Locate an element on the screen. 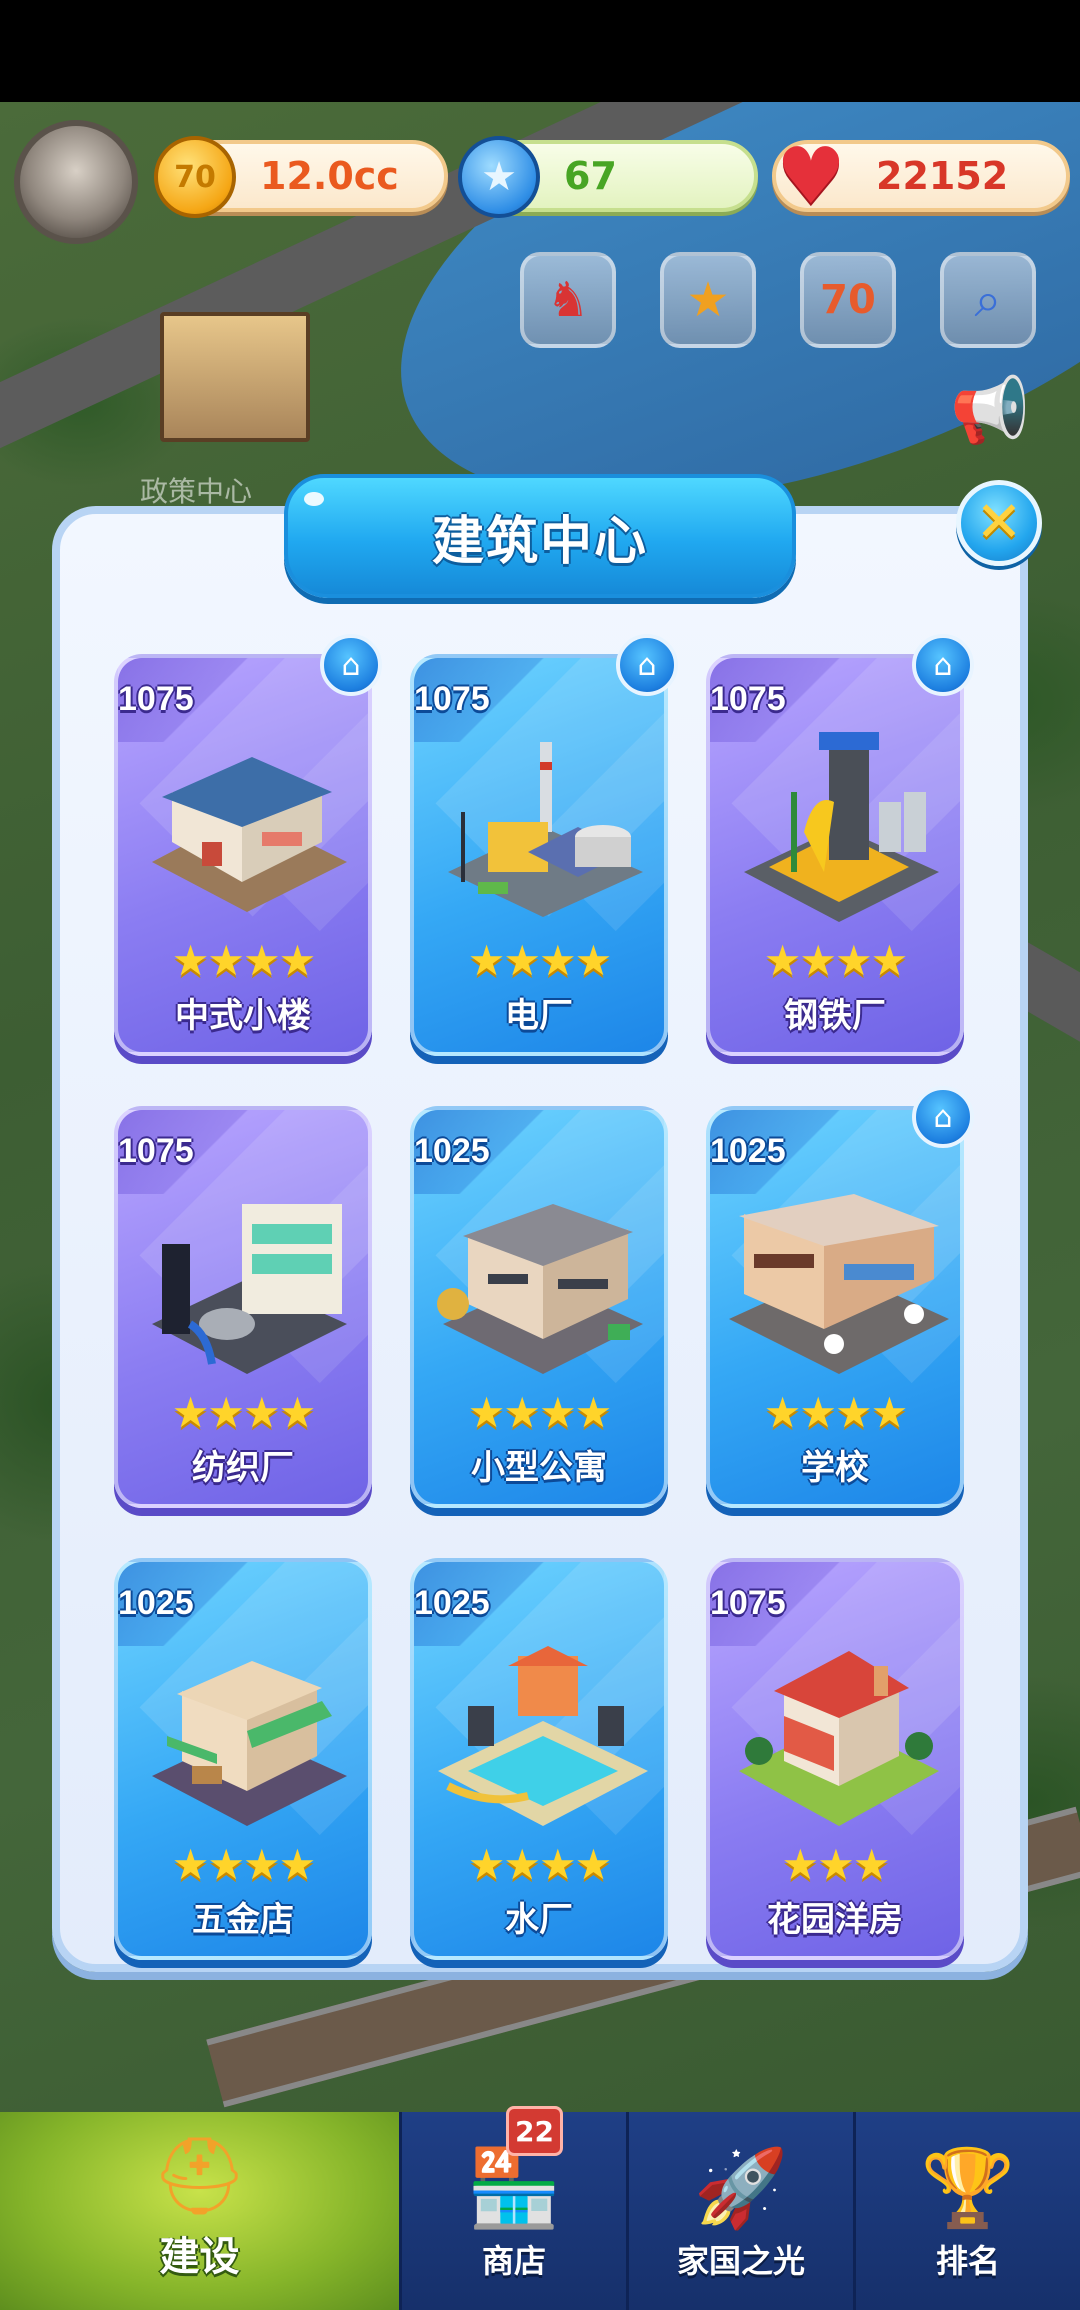 The image size is (1080, 2310). nav-build: ⛑ 建设 is located at coordinates (201, 2211).